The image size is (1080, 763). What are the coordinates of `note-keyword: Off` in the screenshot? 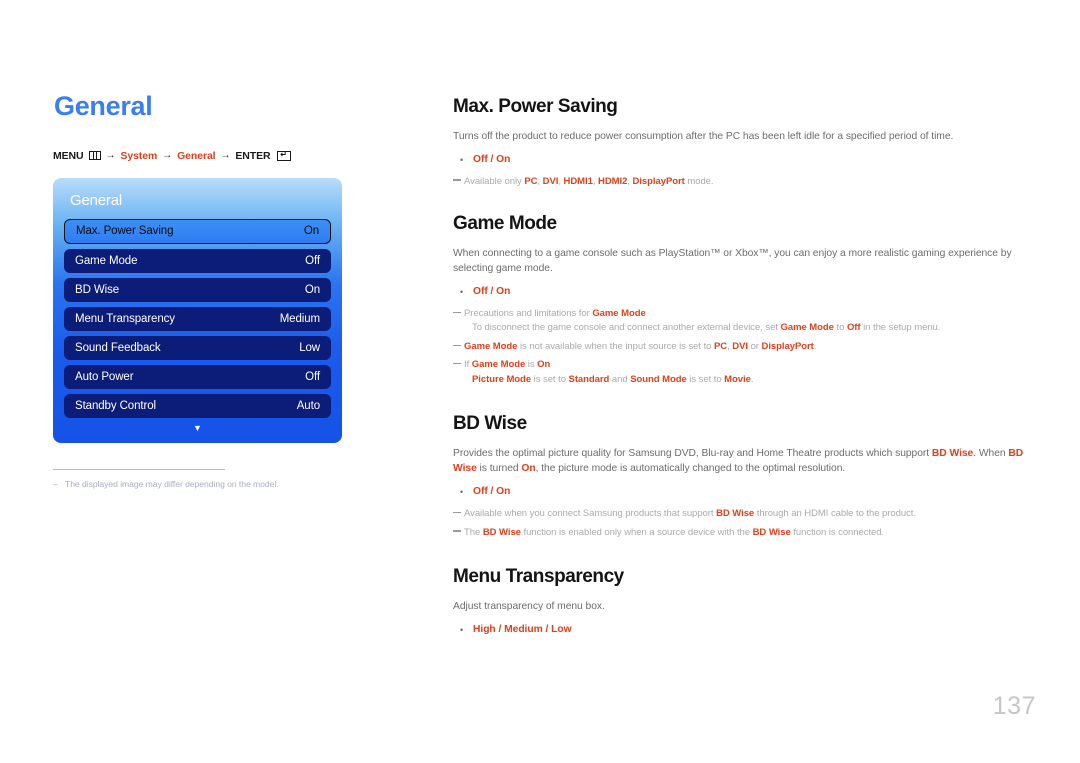 It's located at (853, 328).